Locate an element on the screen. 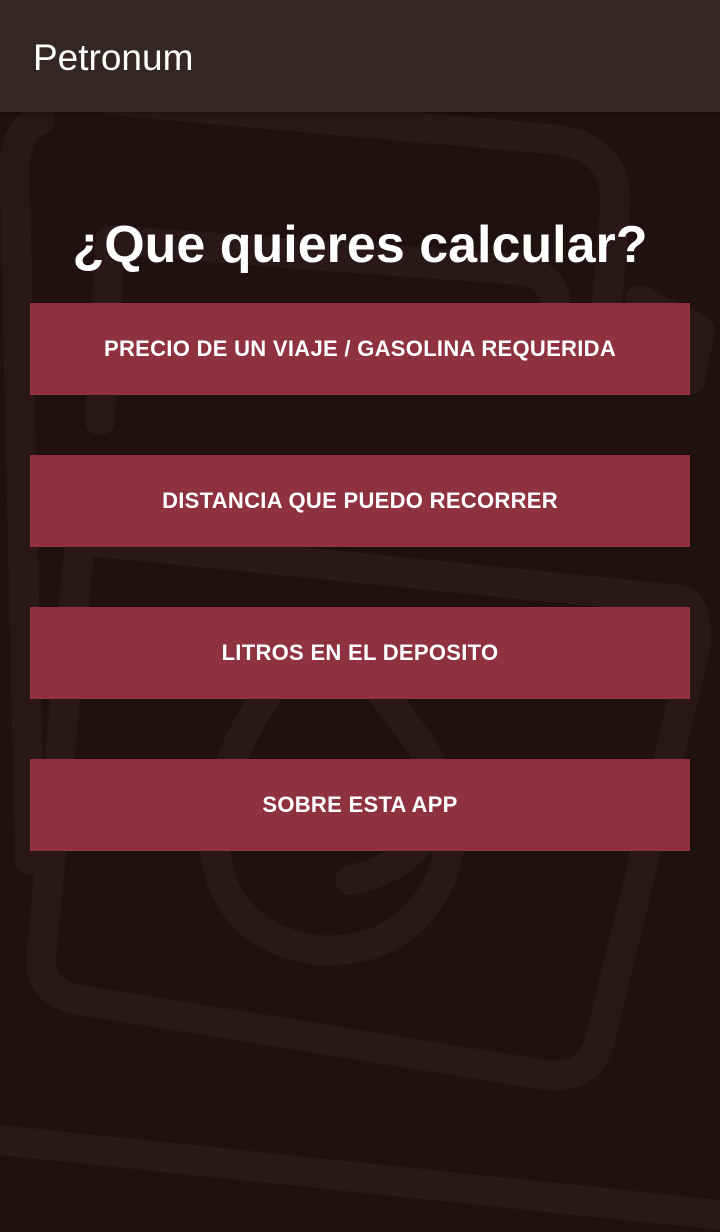 Image resolution: width=720 pixels, height=1232 pixels. about-app-button: SOBRE ESTA APP is located at coordinates (360, 805).